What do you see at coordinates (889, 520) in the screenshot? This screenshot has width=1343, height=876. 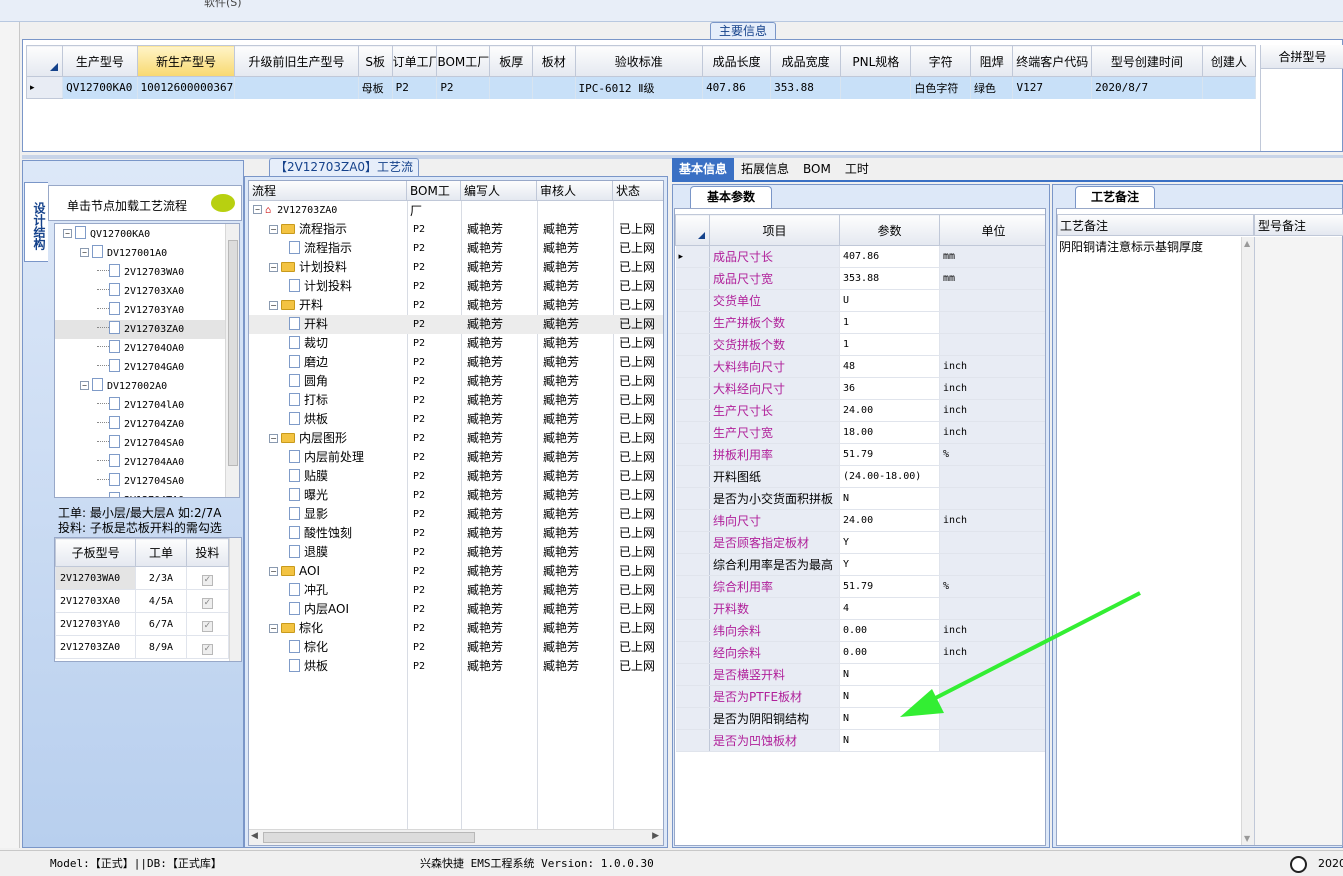 I see `param-value: 24.00` at bounding box center [889, 520].